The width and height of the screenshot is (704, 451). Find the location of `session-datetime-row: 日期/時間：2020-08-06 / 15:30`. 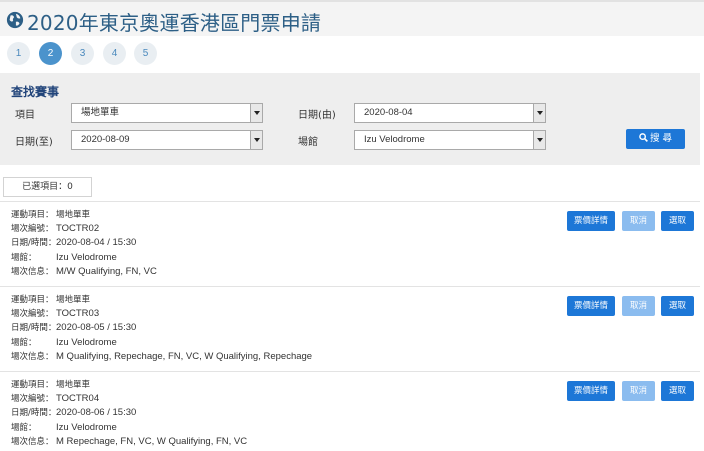

session-datetime-row: 日期/時間：2020-08-06 / 15:30 is located at coordinates (74, 412).